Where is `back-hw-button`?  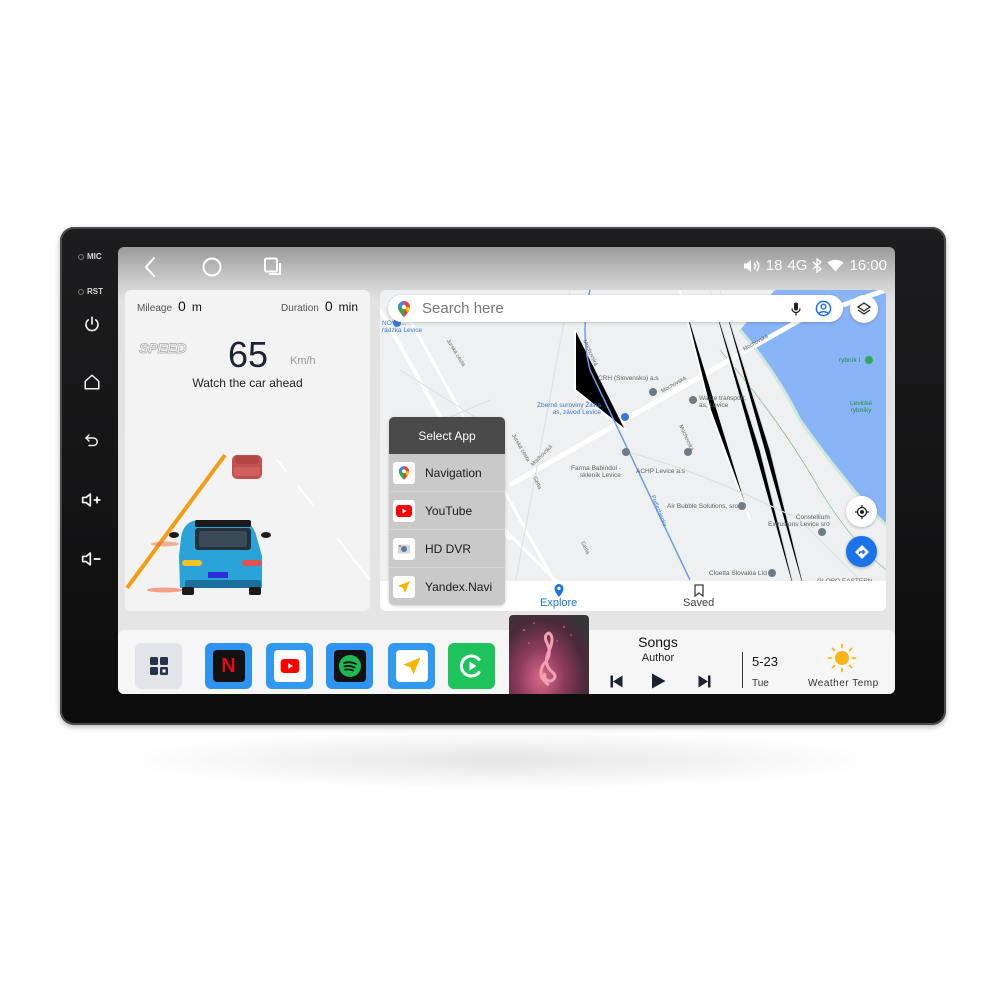
back-hw-button is located at coordinates (92, 441).